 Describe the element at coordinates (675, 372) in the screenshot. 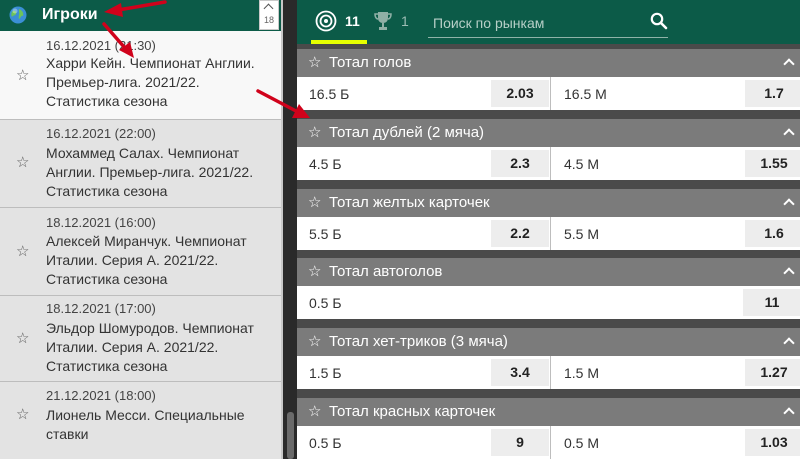

I see `outcome-under: 1.5 М 1.27` at that location.